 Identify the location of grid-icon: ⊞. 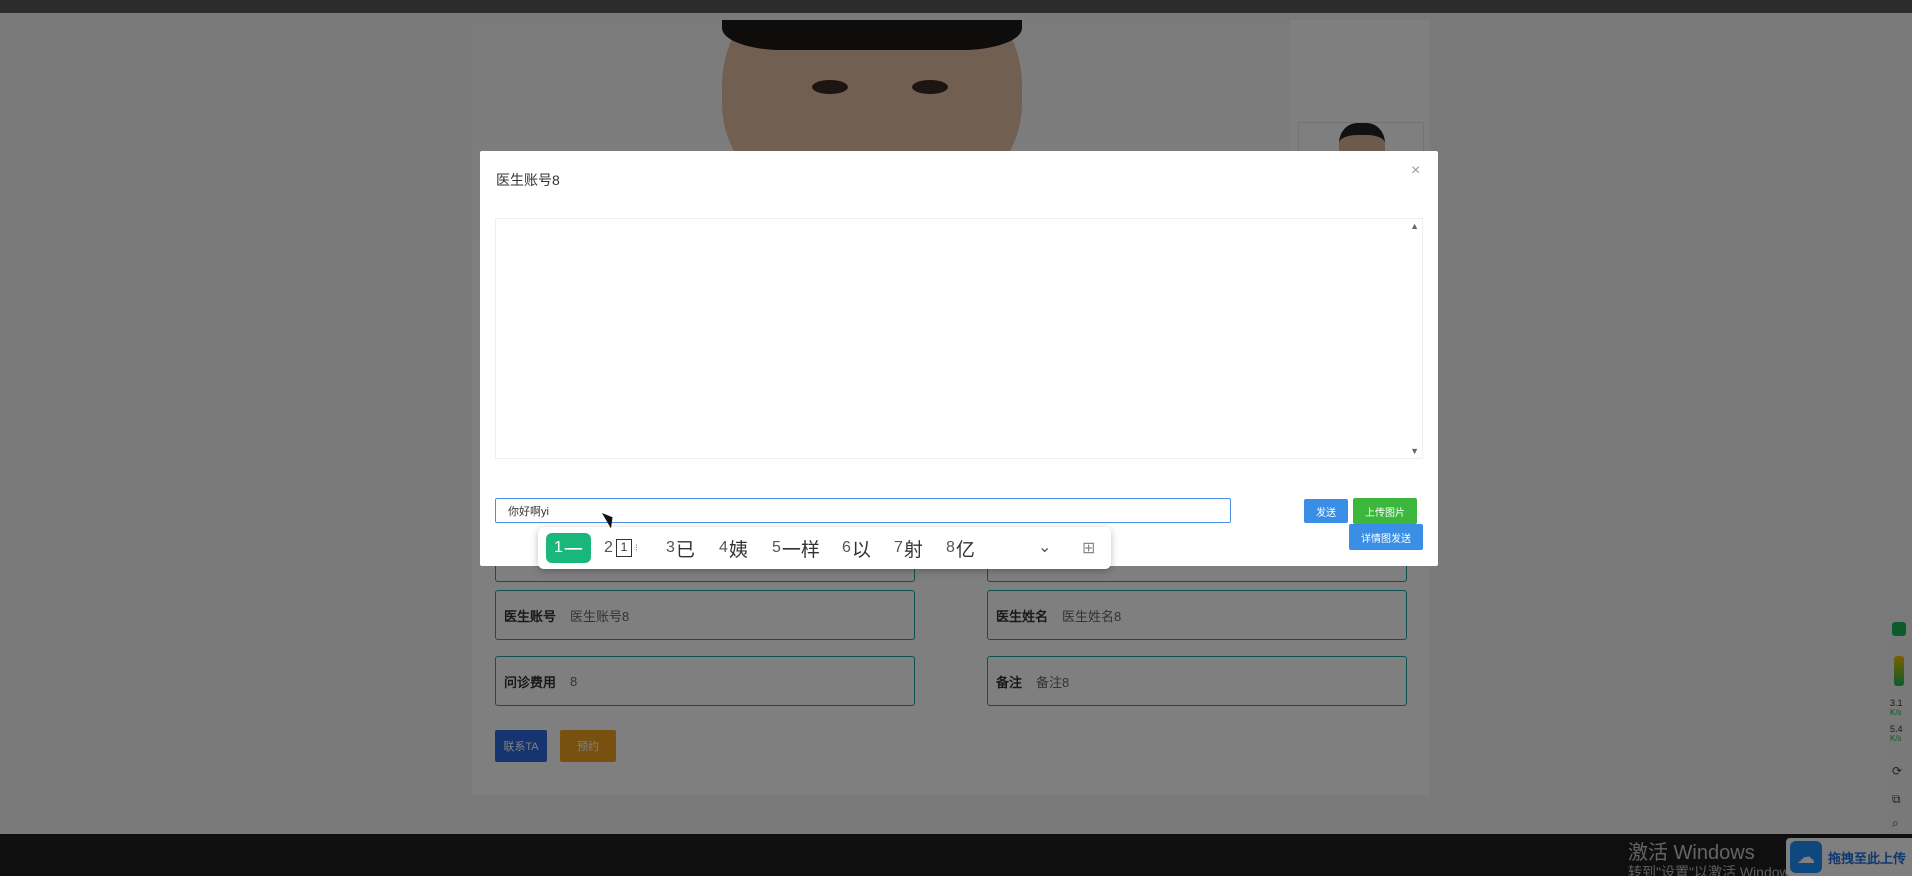
(1088, 548).